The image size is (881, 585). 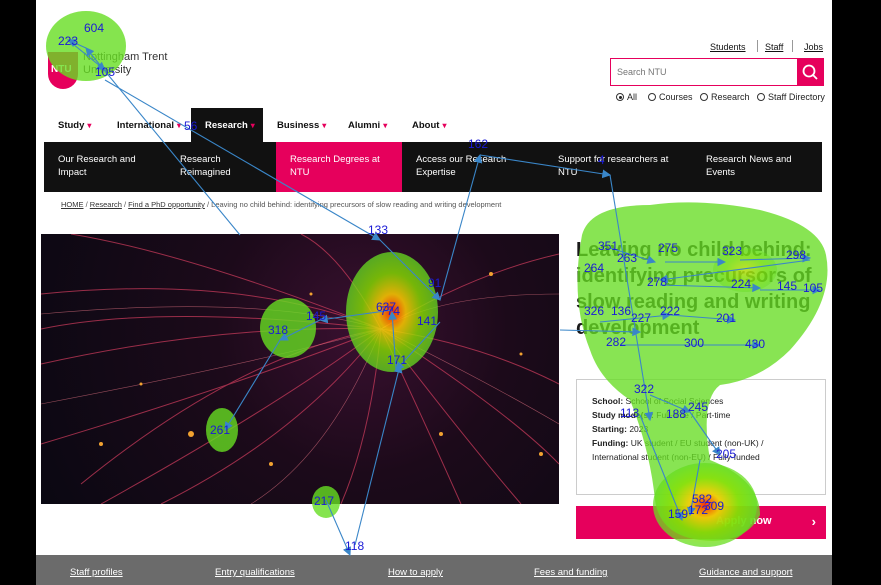 I want to click on radio-all: All, so click(x=626, y=97).